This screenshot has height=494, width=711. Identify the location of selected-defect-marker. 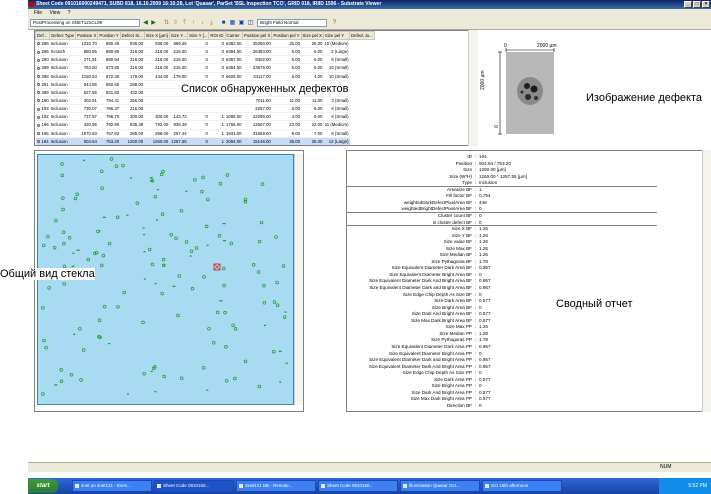
(217, 267).